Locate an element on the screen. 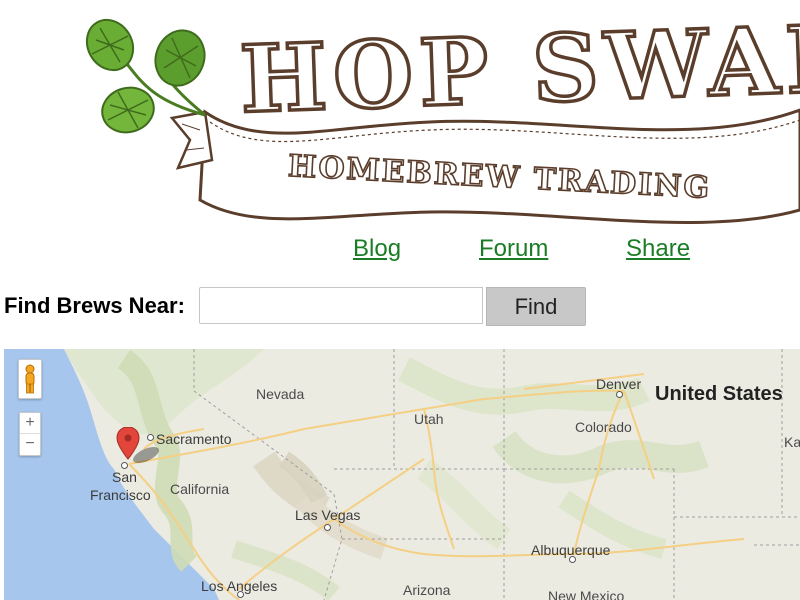  city-label-san-francisco-line1: San is located at coordinates (124, 477).